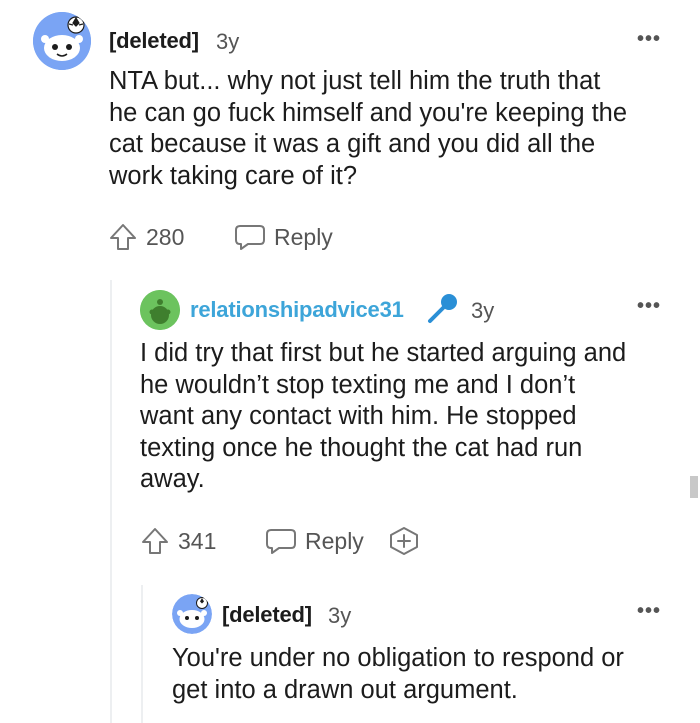 Image resolution: width=700 pixels, height=723 pixels. Describe the element at coordinates (694, 487) in the screenshot. I see `scrollbar-thumb` at that location.